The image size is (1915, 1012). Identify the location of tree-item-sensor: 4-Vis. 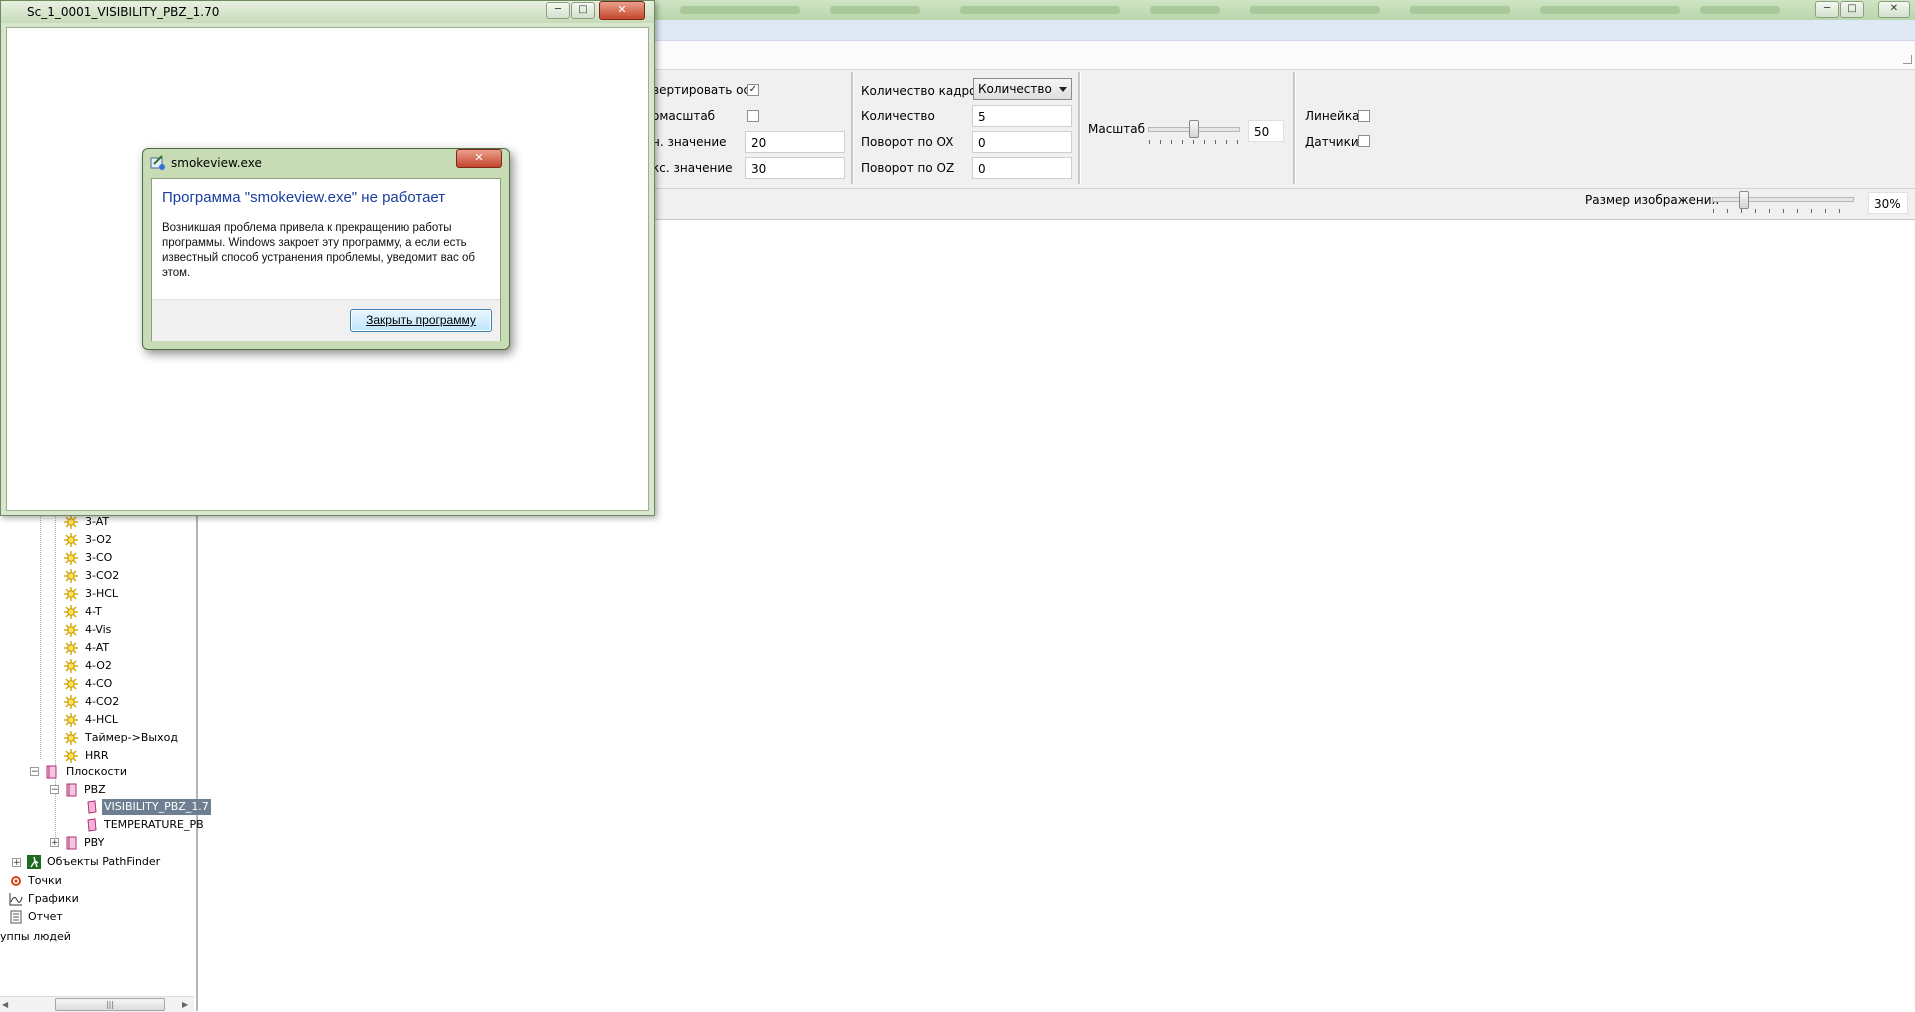
(98, 630).